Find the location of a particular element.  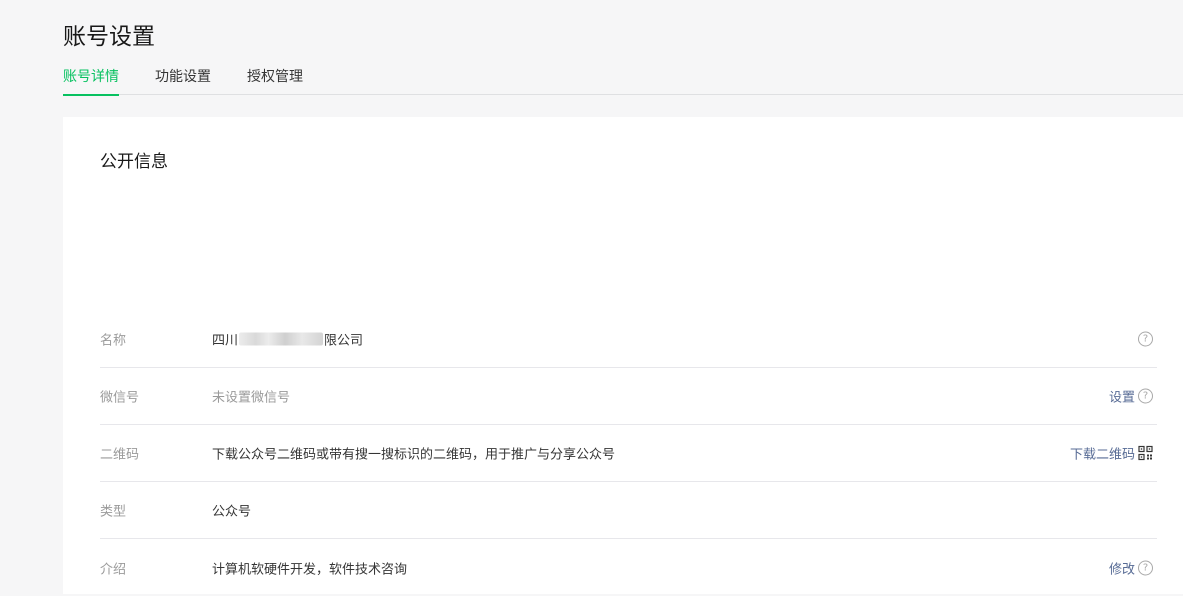

info-row-intro: 介绍 计算机软硬件开发，软件技术咨询 修改 ? is located at coordinates (628, 567).